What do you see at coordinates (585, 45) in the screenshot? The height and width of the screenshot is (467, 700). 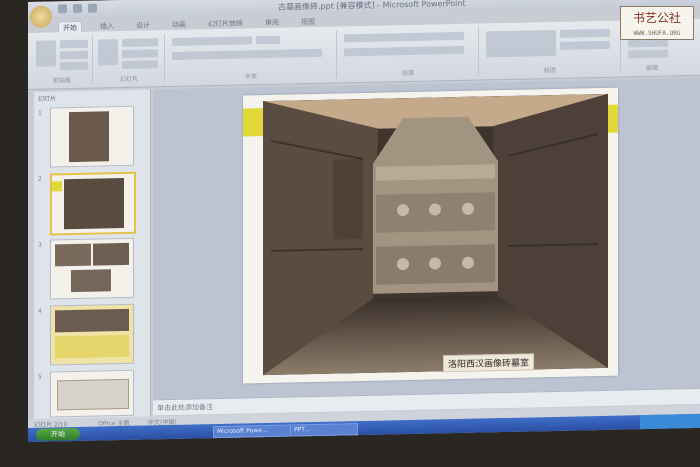 I see `shape-fill-button` at bounding box center [585, 45].